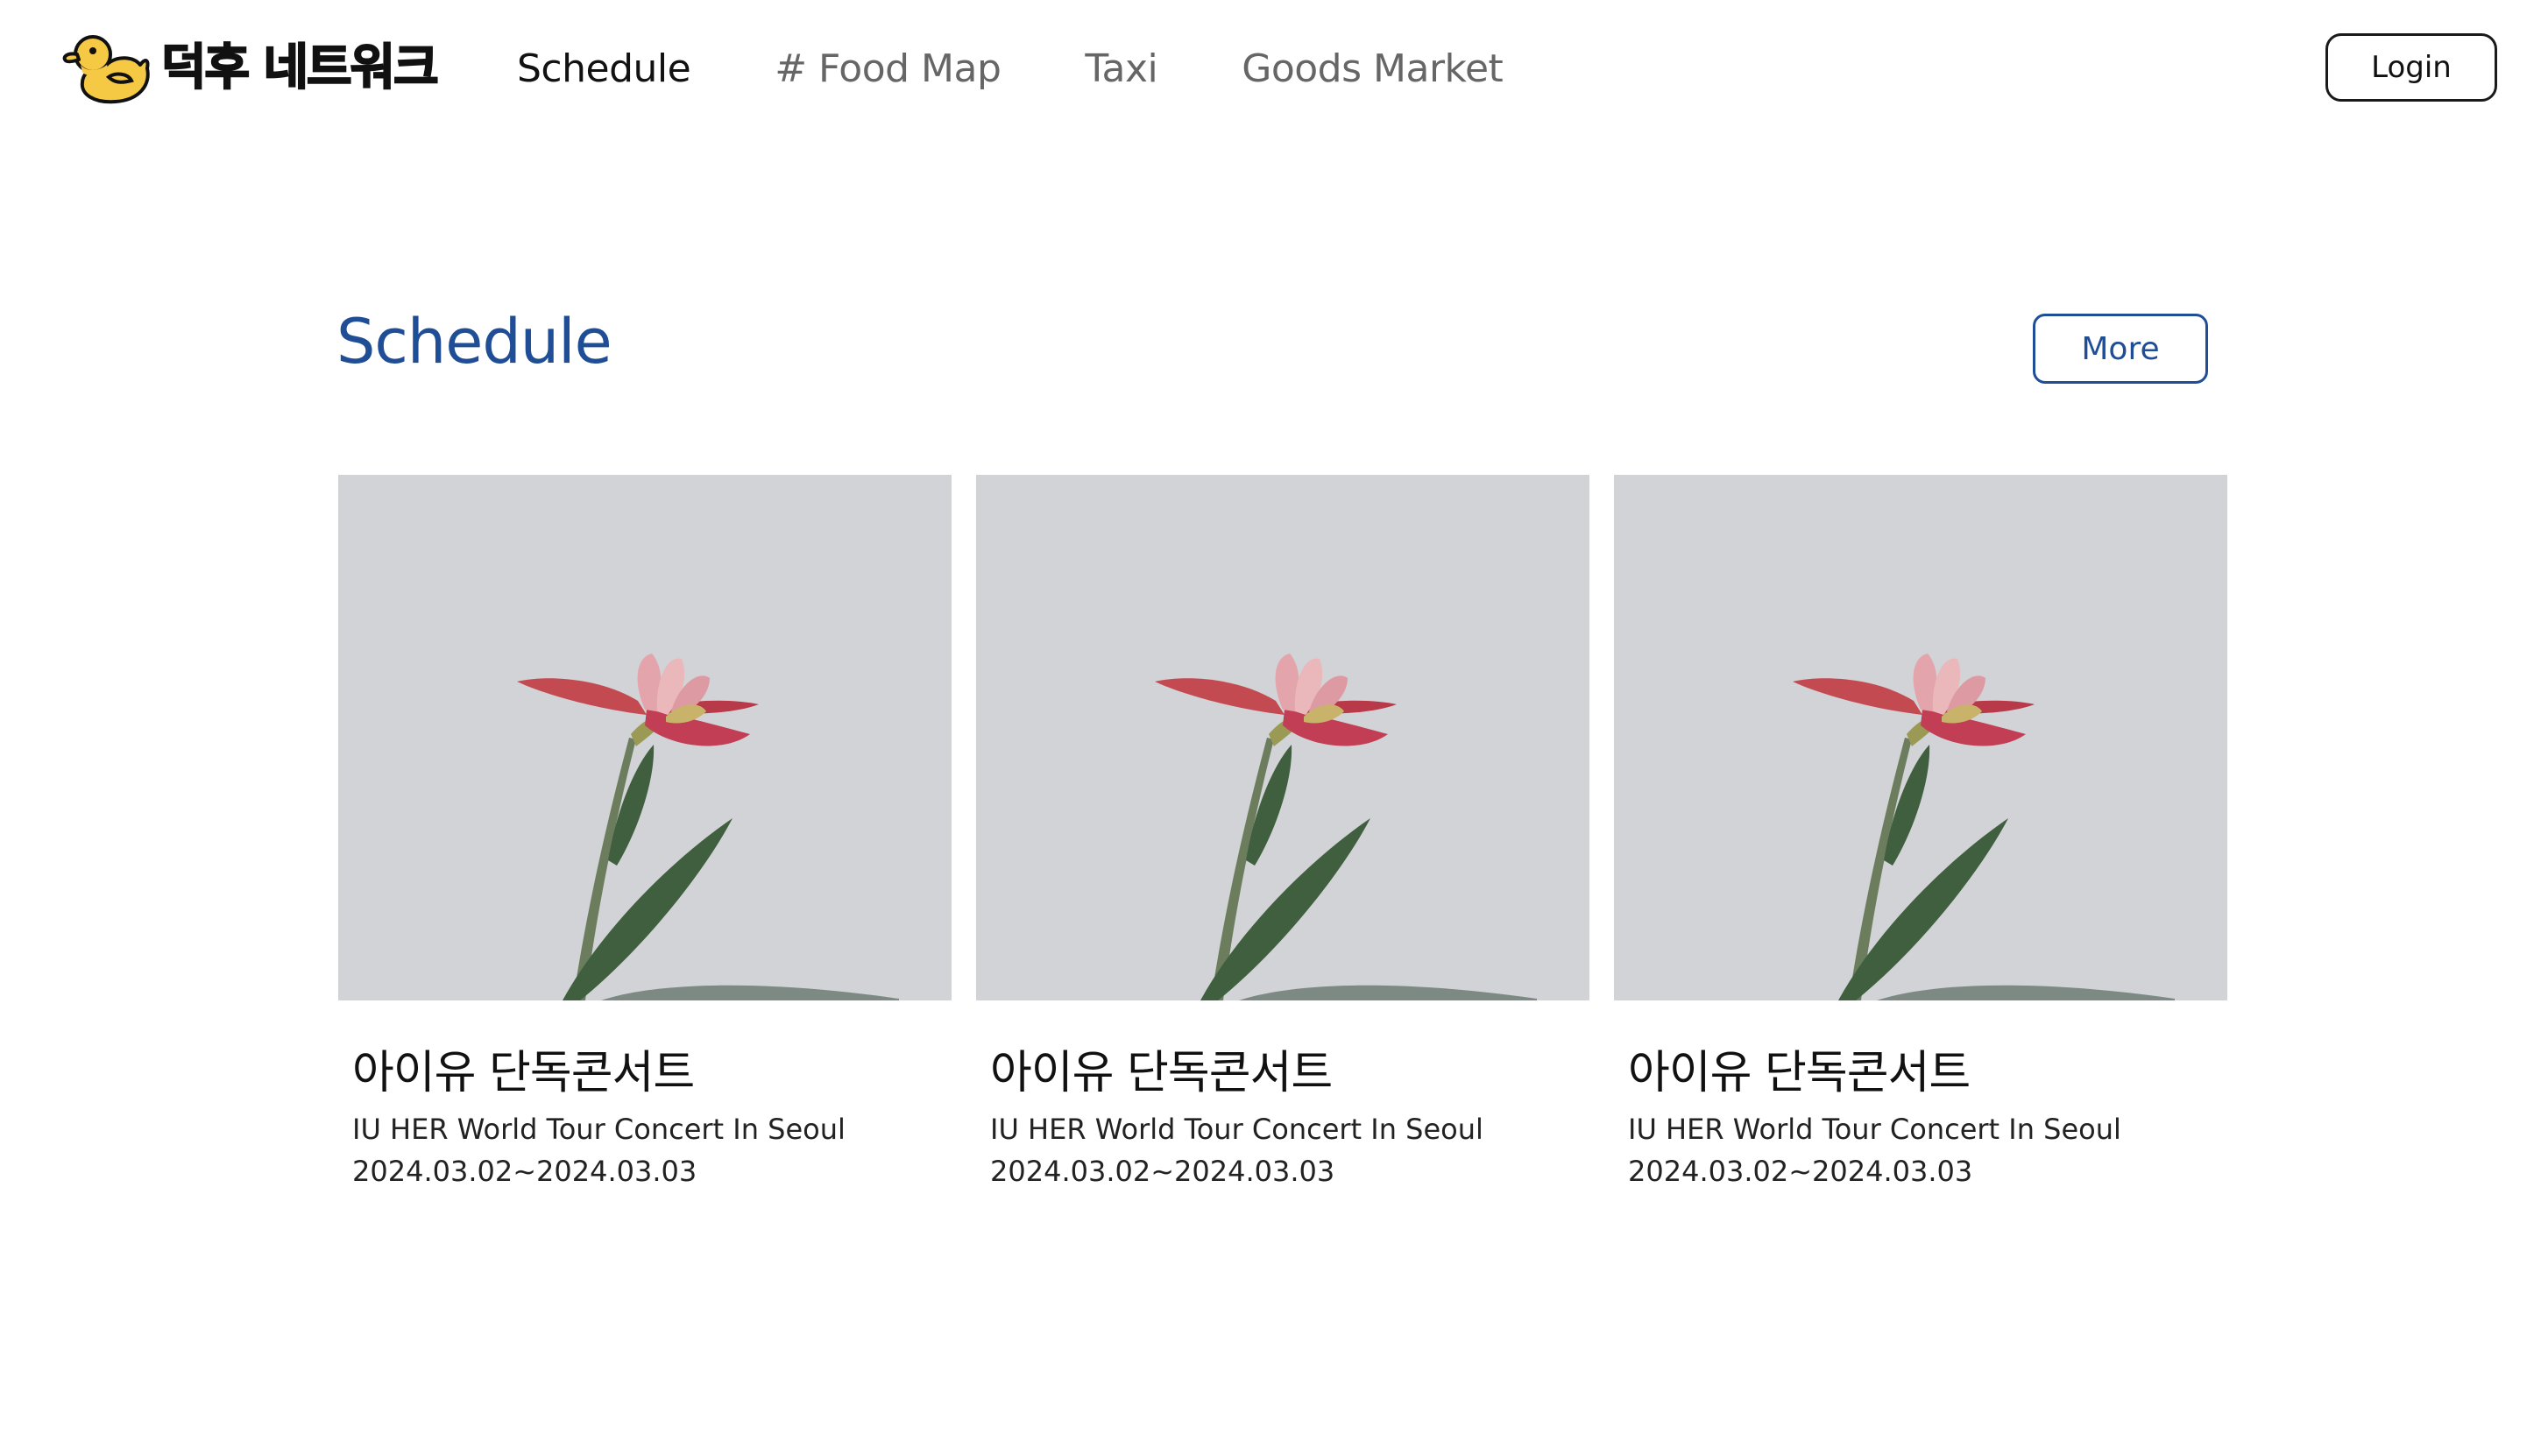  Describe the element at coordinates (1373, 68) in the screenshot. I see `nav-item-goods-market: Goods Market` at that location.